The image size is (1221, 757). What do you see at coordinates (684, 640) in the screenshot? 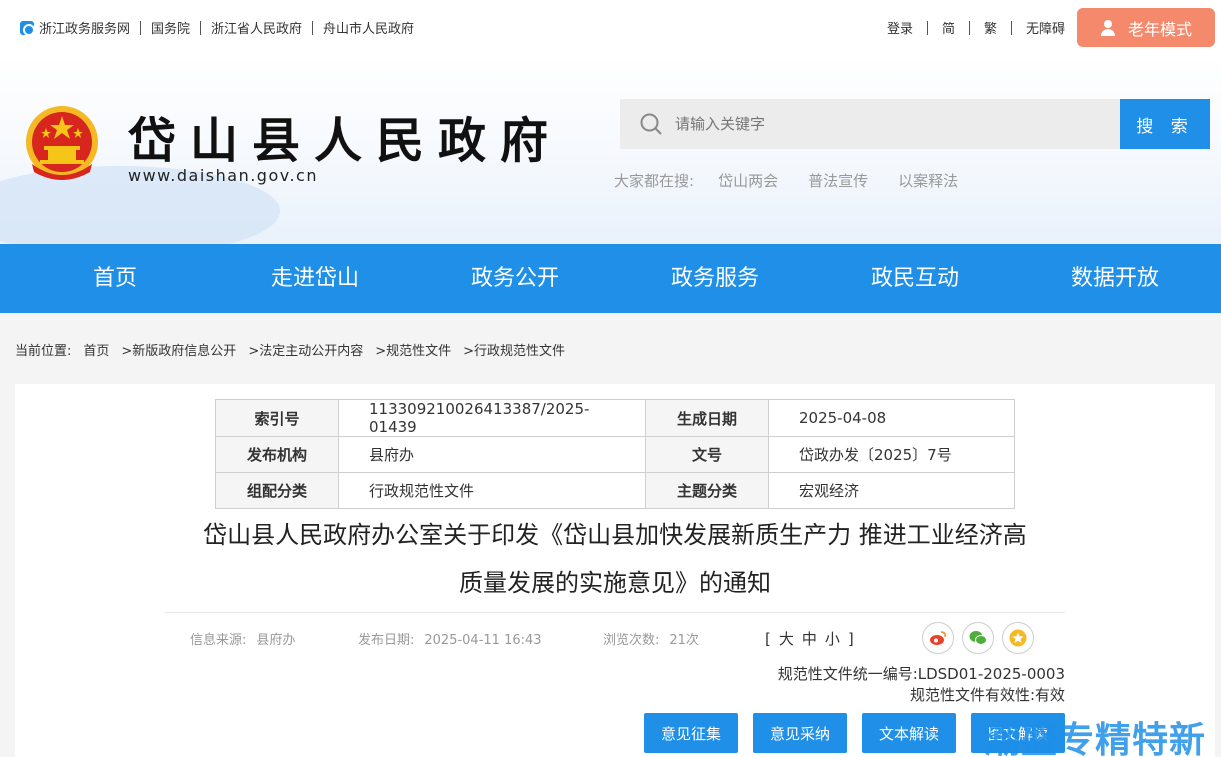
I see `views-value: 21次` at bounding box center [684, 640].